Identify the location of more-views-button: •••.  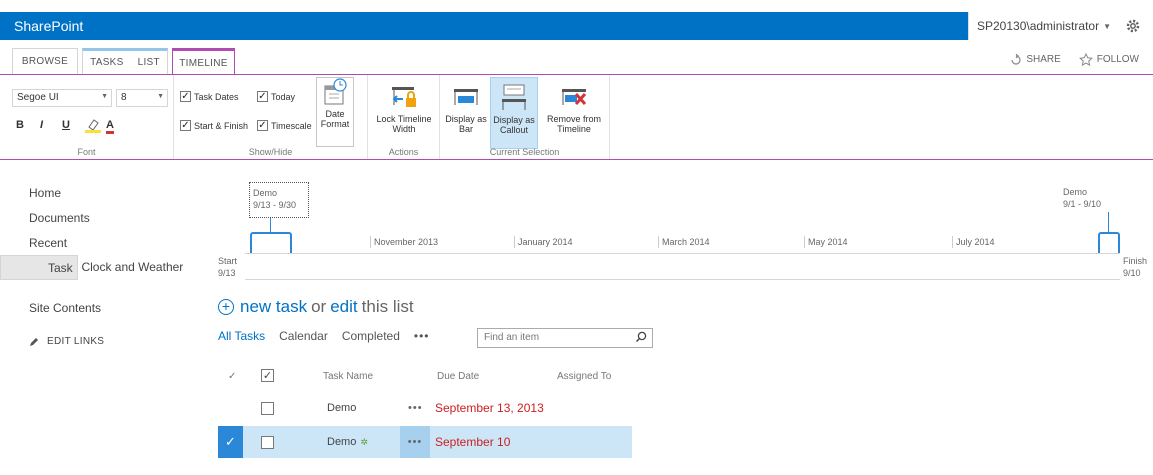
(422, 336).